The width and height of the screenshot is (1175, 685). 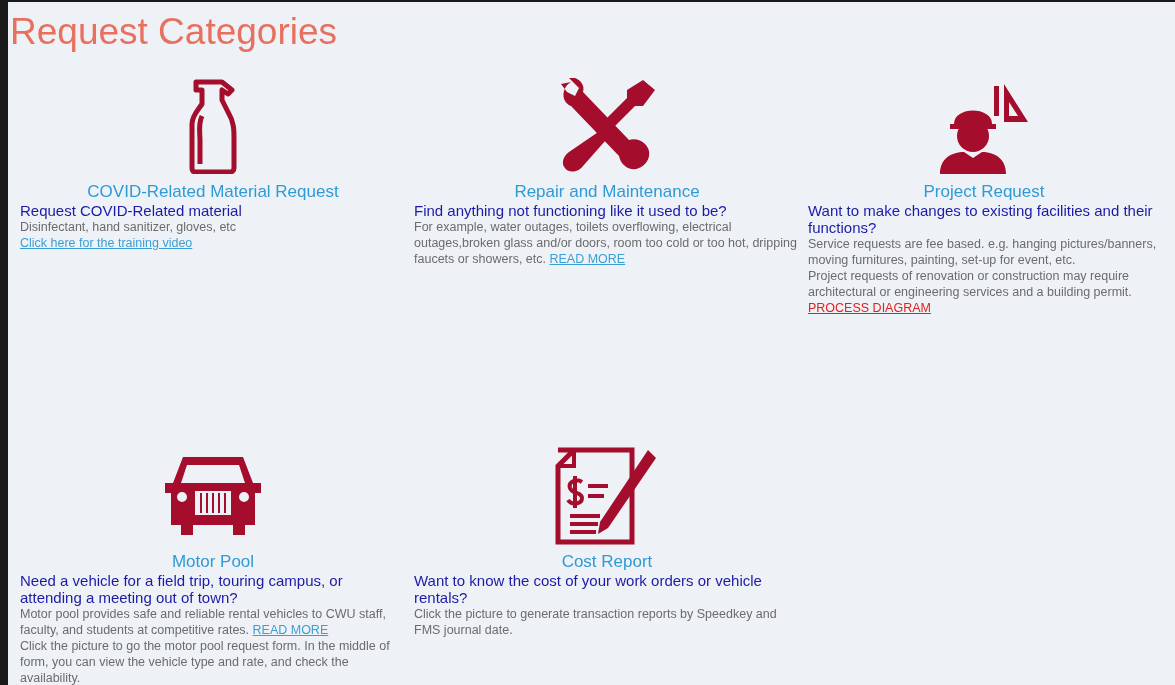 What do you see at coordinates (981, 219) in the screenshot?
I see `category-question: Want to make changes to existing facilities and their functions?` at bounding box center [981, 219].